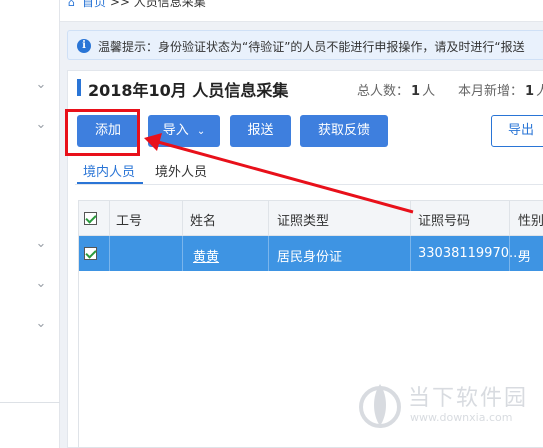 Image resolution: width=543 pixels, height=448 pixels. I want to click on table-row: 黄黄 居民身份证 33038119970... 男, so click(311, 253).